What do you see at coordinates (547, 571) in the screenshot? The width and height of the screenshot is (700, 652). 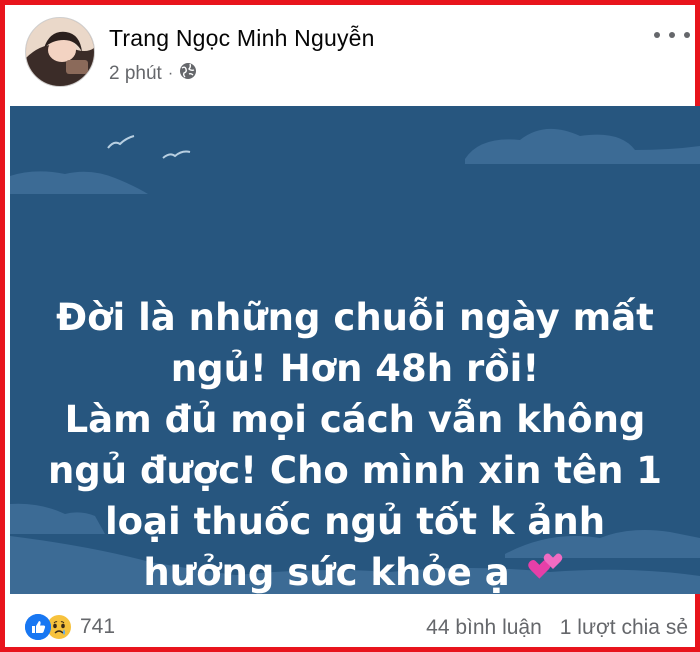 I see `two-hearts-icon` at bounding box center [547, 571].